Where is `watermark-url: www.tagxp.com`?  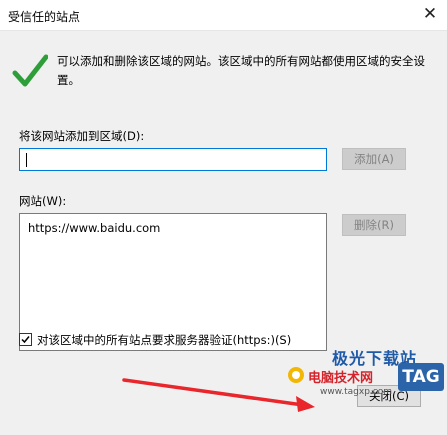
watermark-url: www.tagxp.com is located at coordinates (356, 392).